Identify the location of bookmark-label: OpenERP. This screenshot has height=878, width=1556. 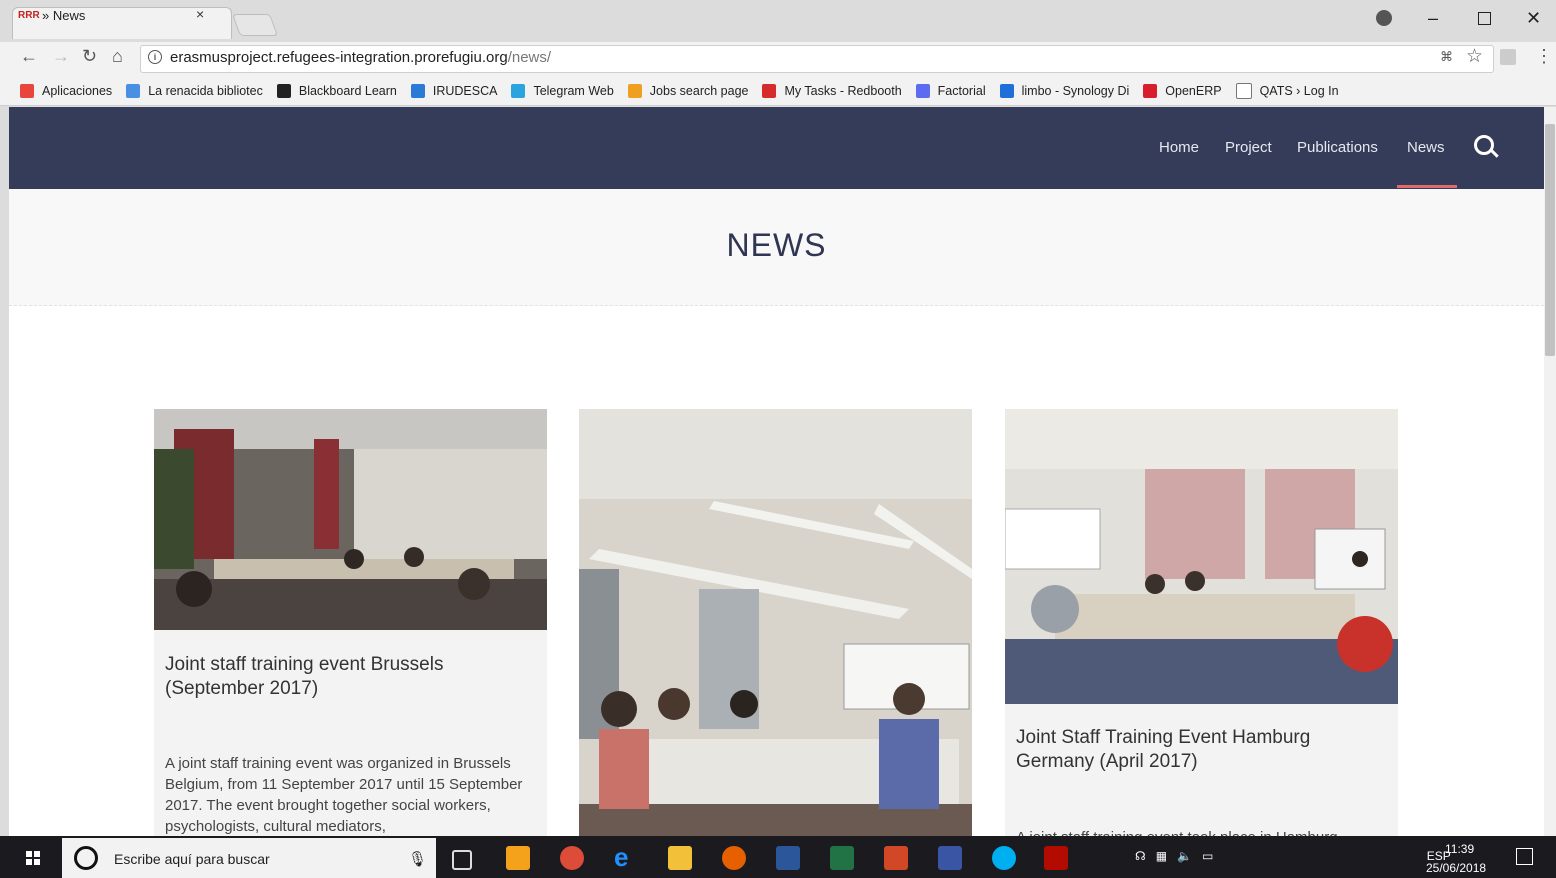
(1193, 90).